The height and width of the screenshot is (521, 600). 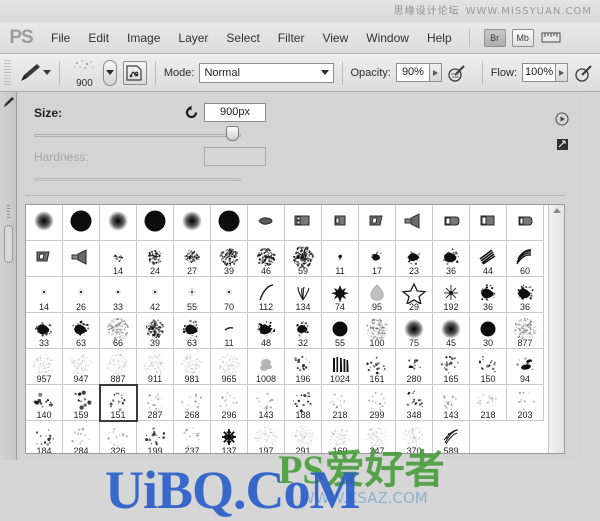 What do you see at coordinates (110, 72) in the screenshot?
I see `brush-preset-dropdown` at bounding box center [110, 72].